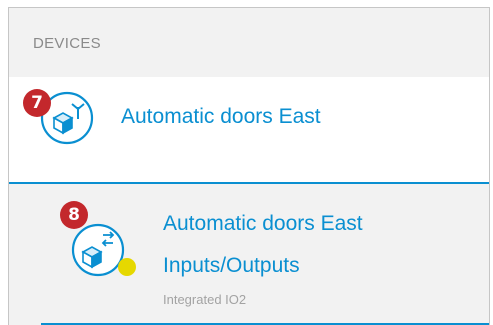 The width and height of the screenshot is (493, 325). I want to click on device-label: Automatic doors East, so click(221, 116).